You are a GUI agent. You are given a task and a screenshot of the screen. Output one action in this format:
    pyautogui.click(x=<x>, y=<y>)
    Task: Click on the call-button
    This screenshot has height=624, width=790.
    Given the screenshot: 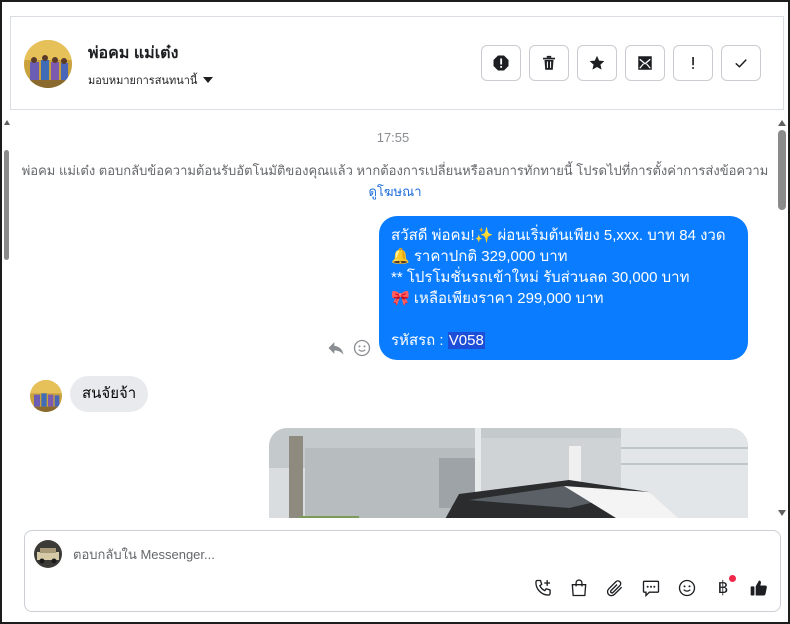 What is the action you would take?
    pyautogui.click(x=543, y=588)
    